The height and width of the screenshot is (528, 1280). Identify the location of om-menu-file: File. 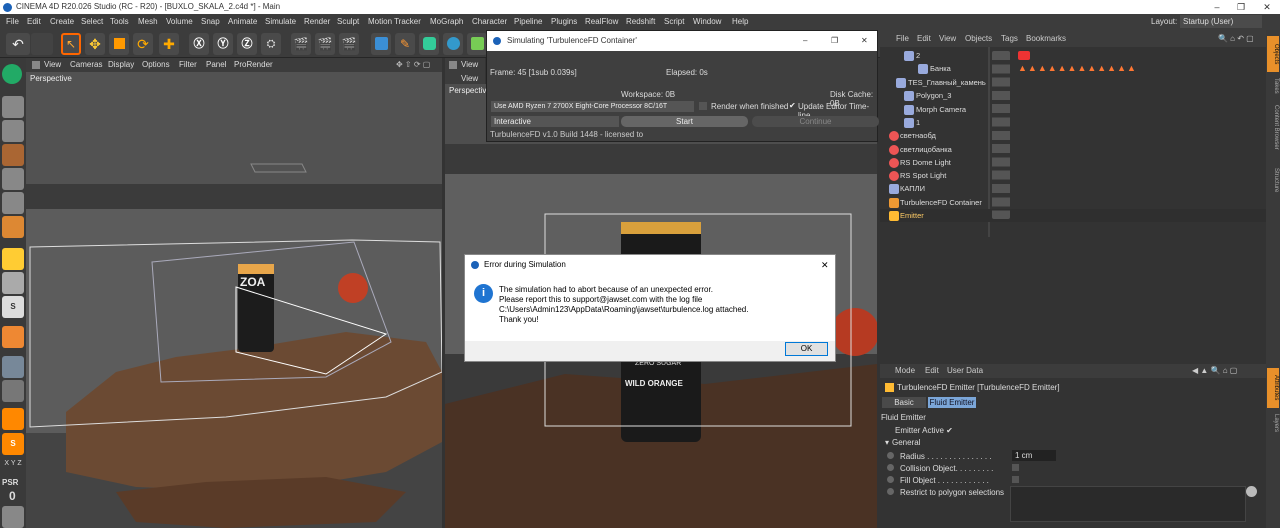
(902, 38).